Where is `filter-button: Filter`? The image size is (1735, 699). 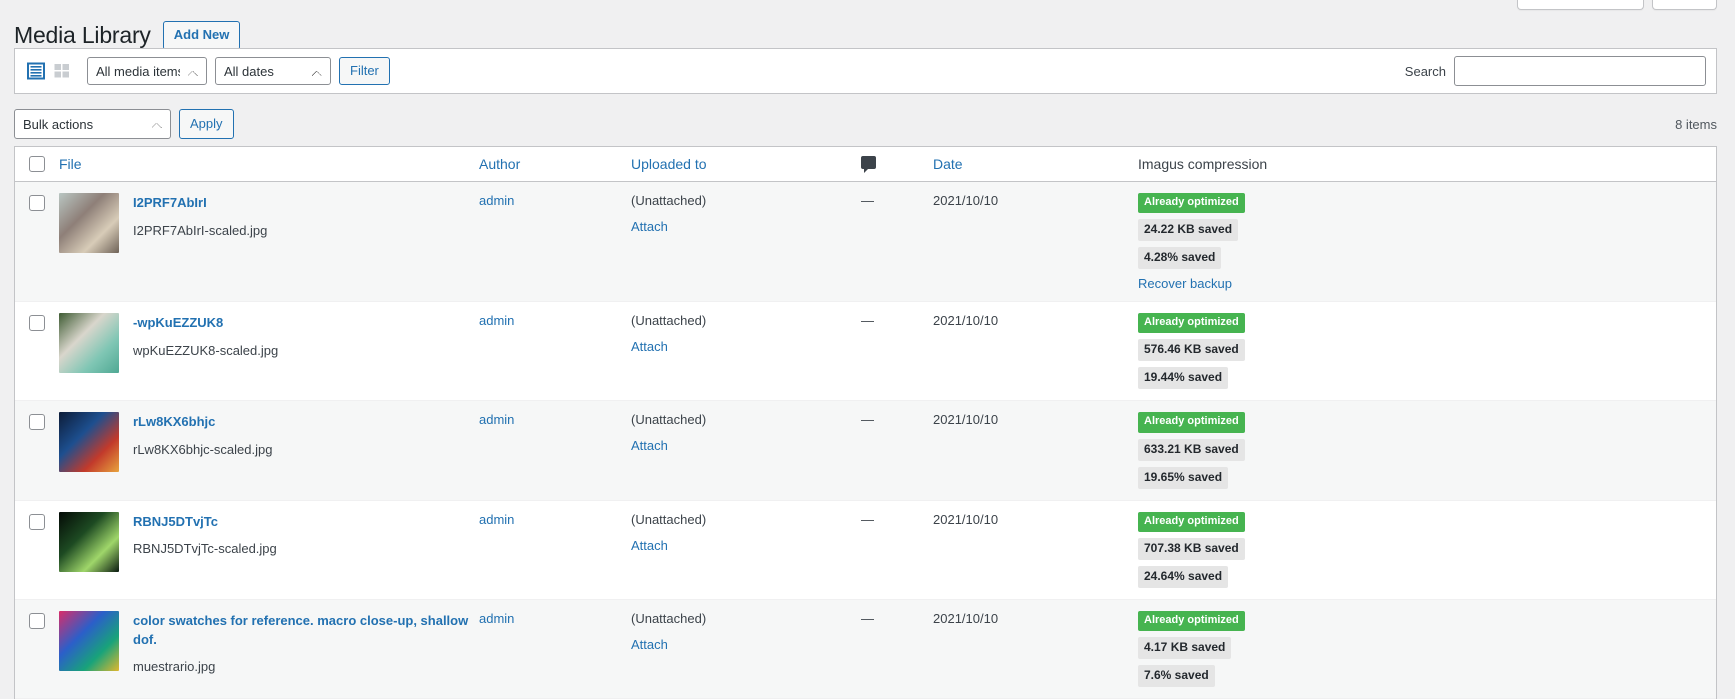 filter-button: Filter is located at coordinates (364, 71).